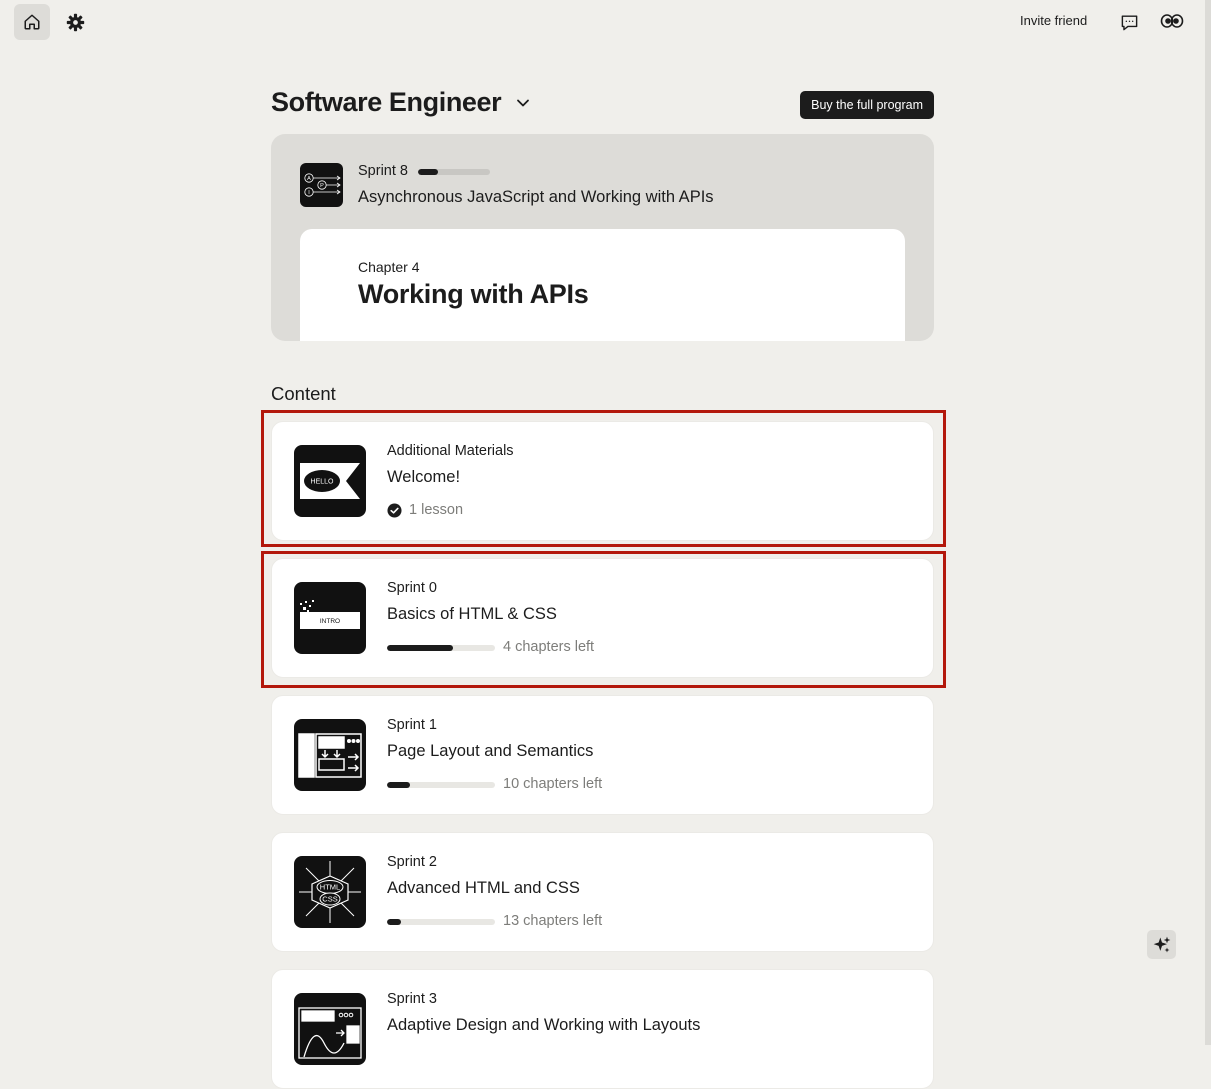  I want to click on course-label: Additional Materials, so click(450, 451).